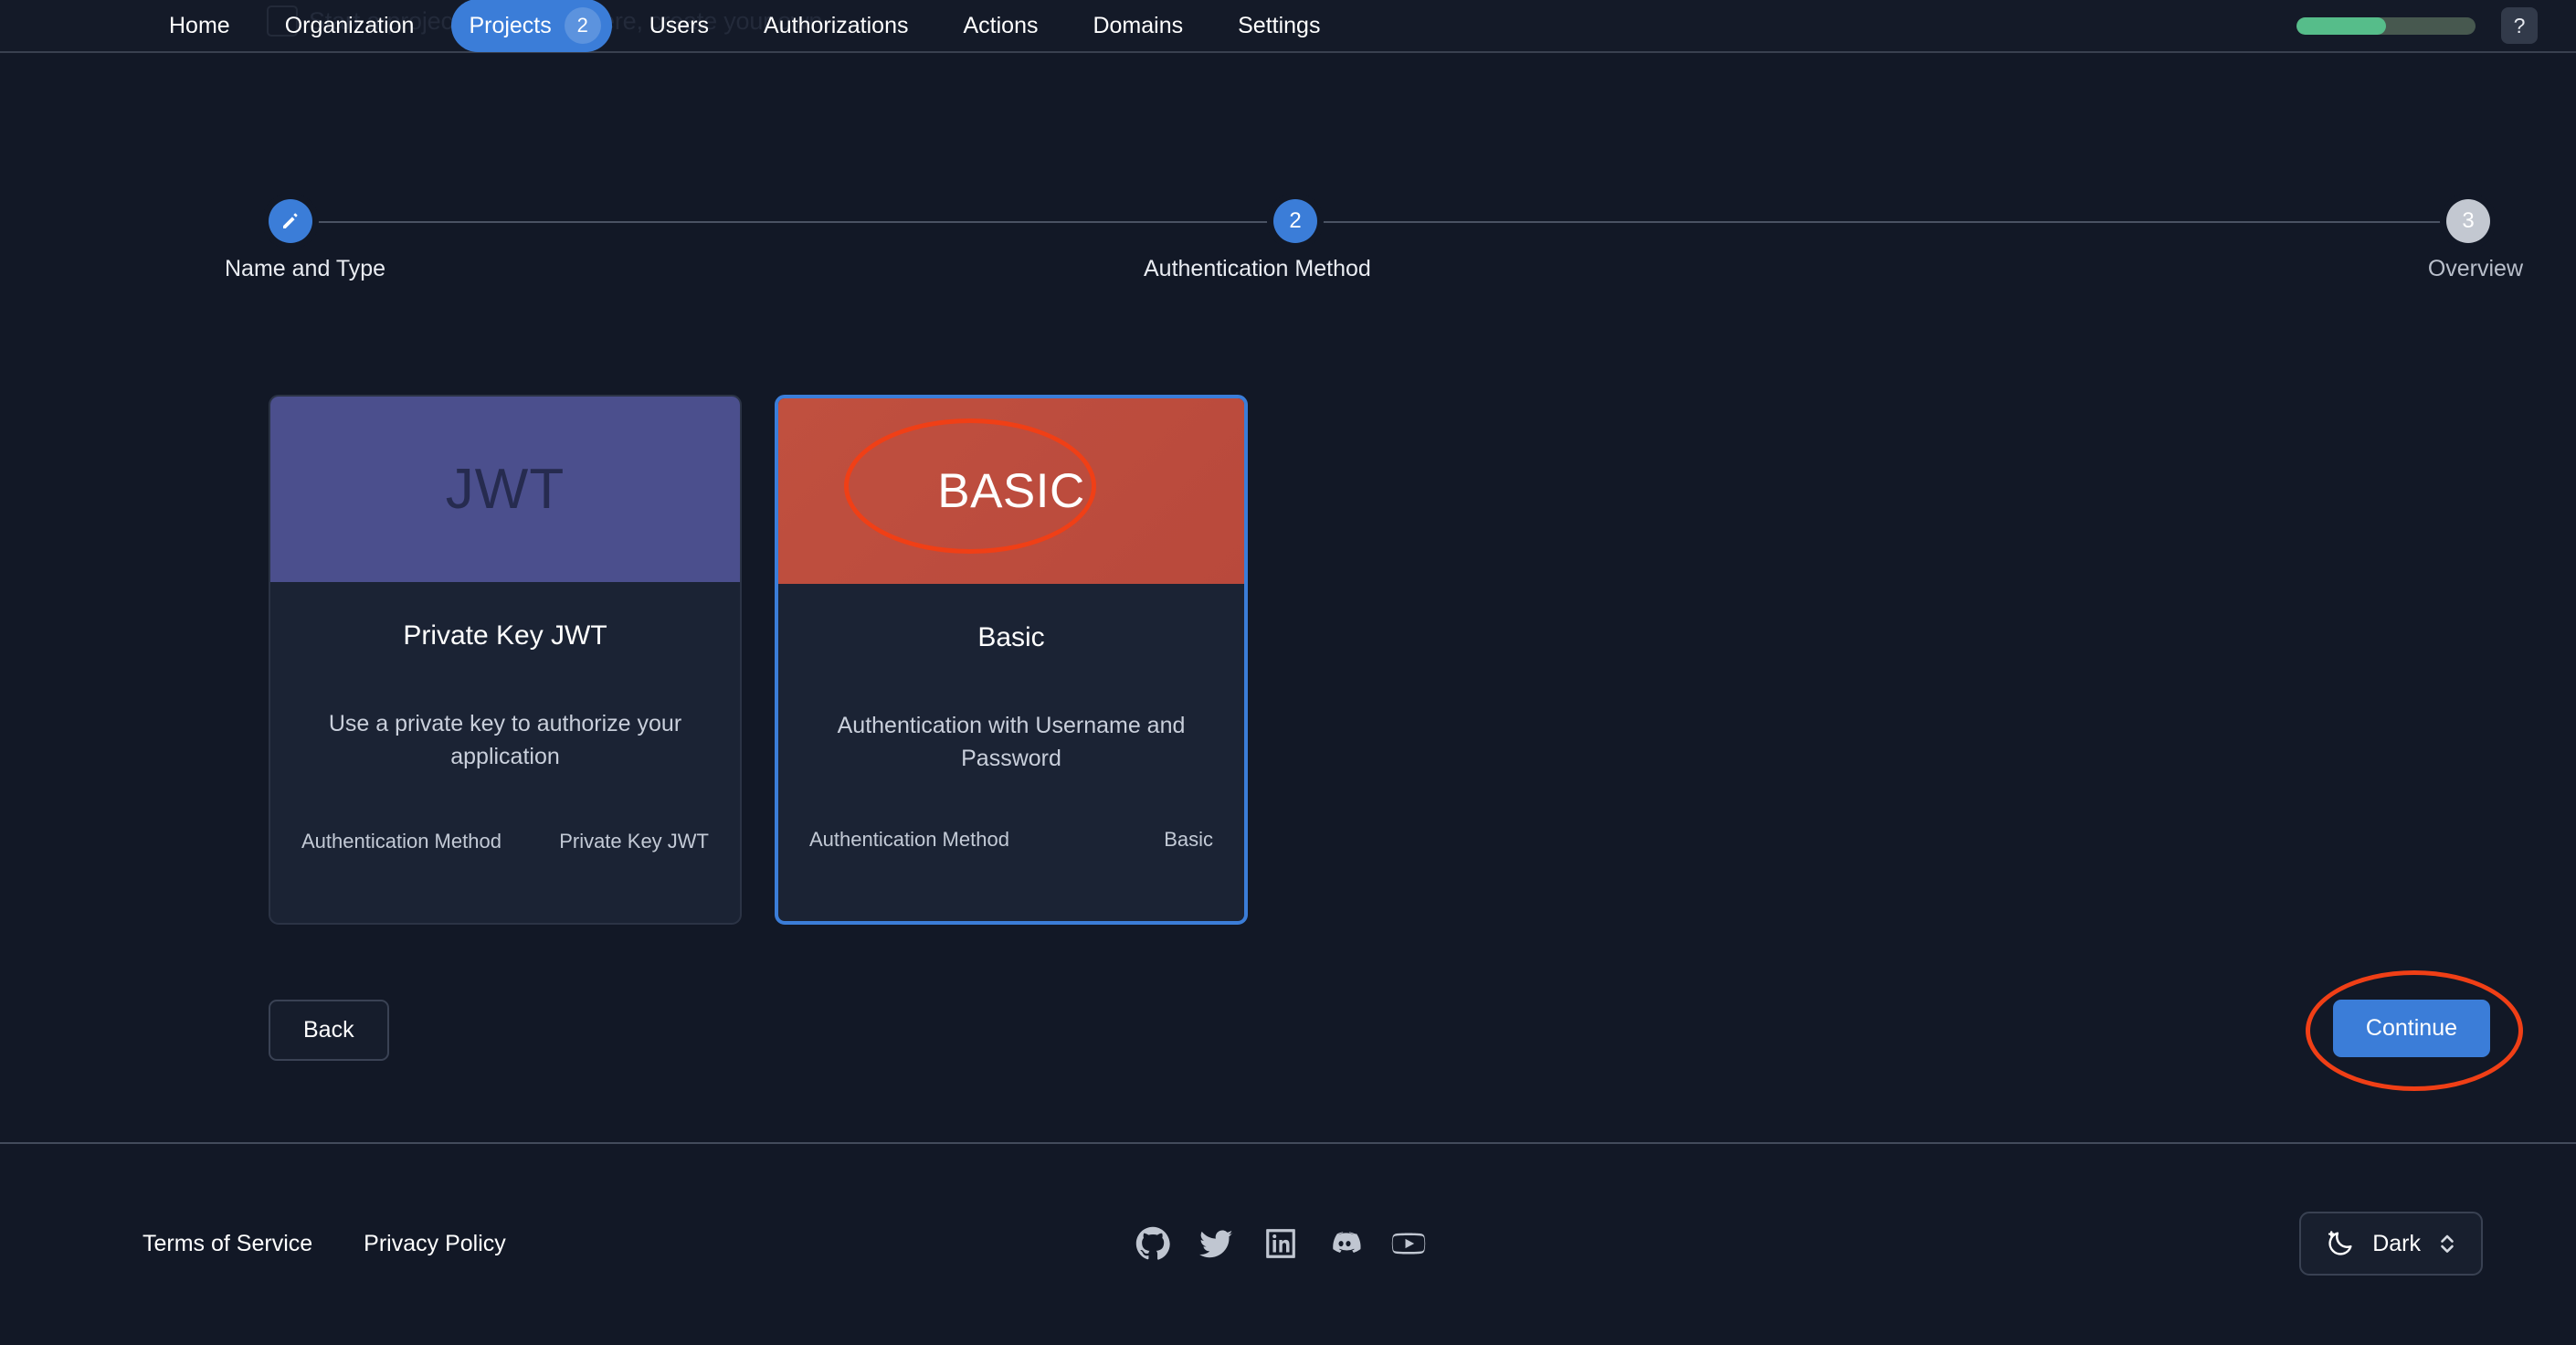 This screenshot has width=2576, height=1345. Describe the element at coordinates (634, 842) in the screenshot. I see `jwt-meta-value: Private Key JWT` at that location.